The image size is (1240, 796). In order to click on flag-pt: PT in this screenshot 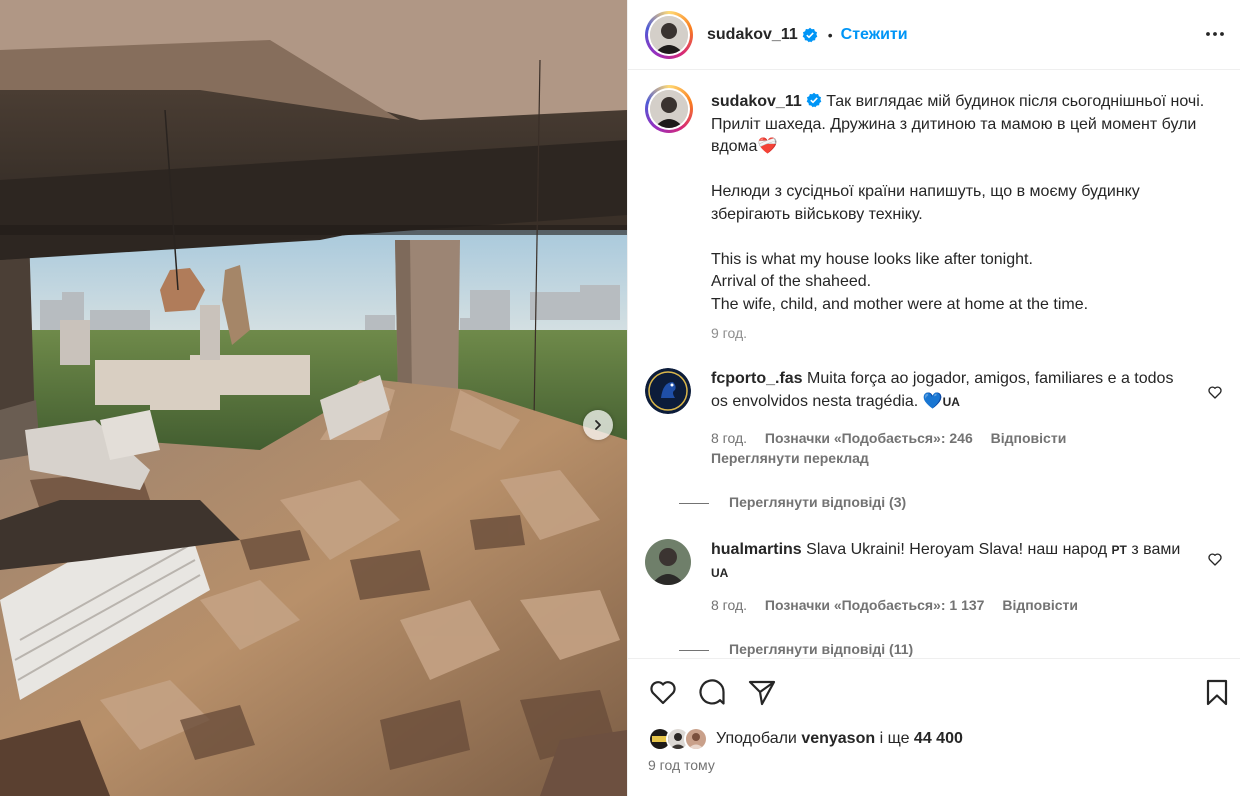, I will do `click(1119, 550)`.